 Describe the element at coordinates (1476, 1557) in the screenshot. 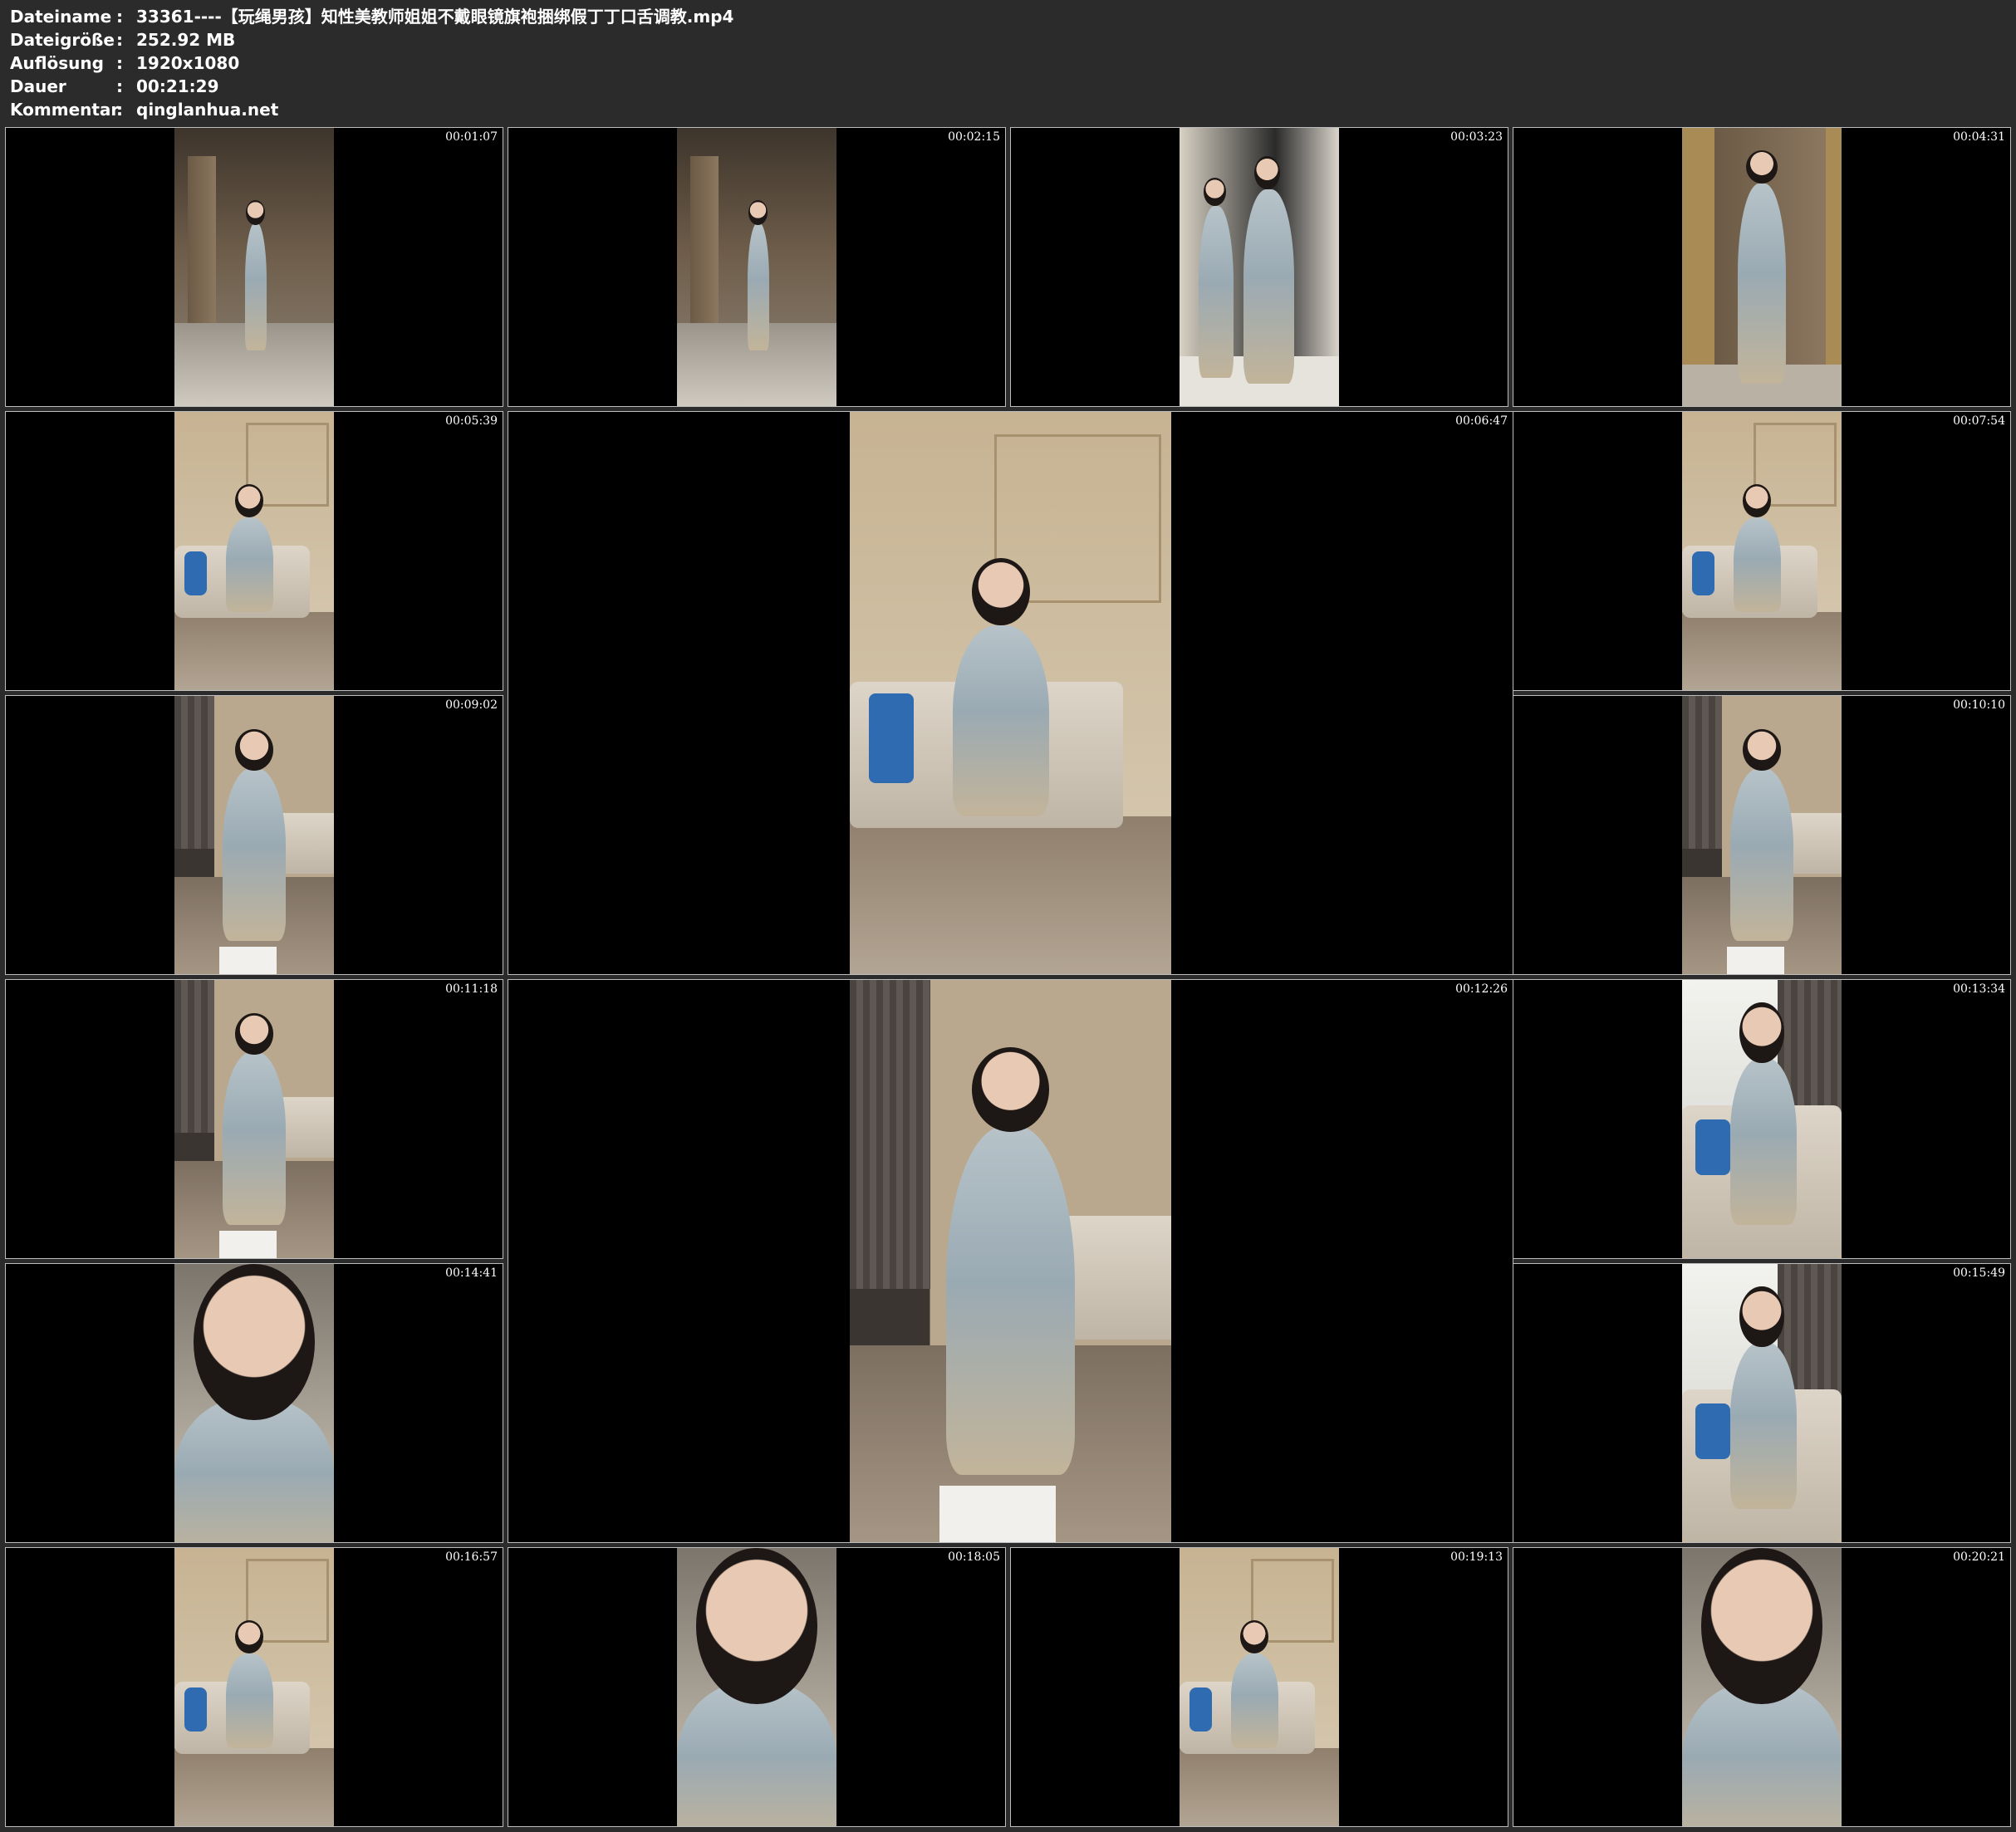

I see `thumbnail-timestamp: 00:19:13` at that location.